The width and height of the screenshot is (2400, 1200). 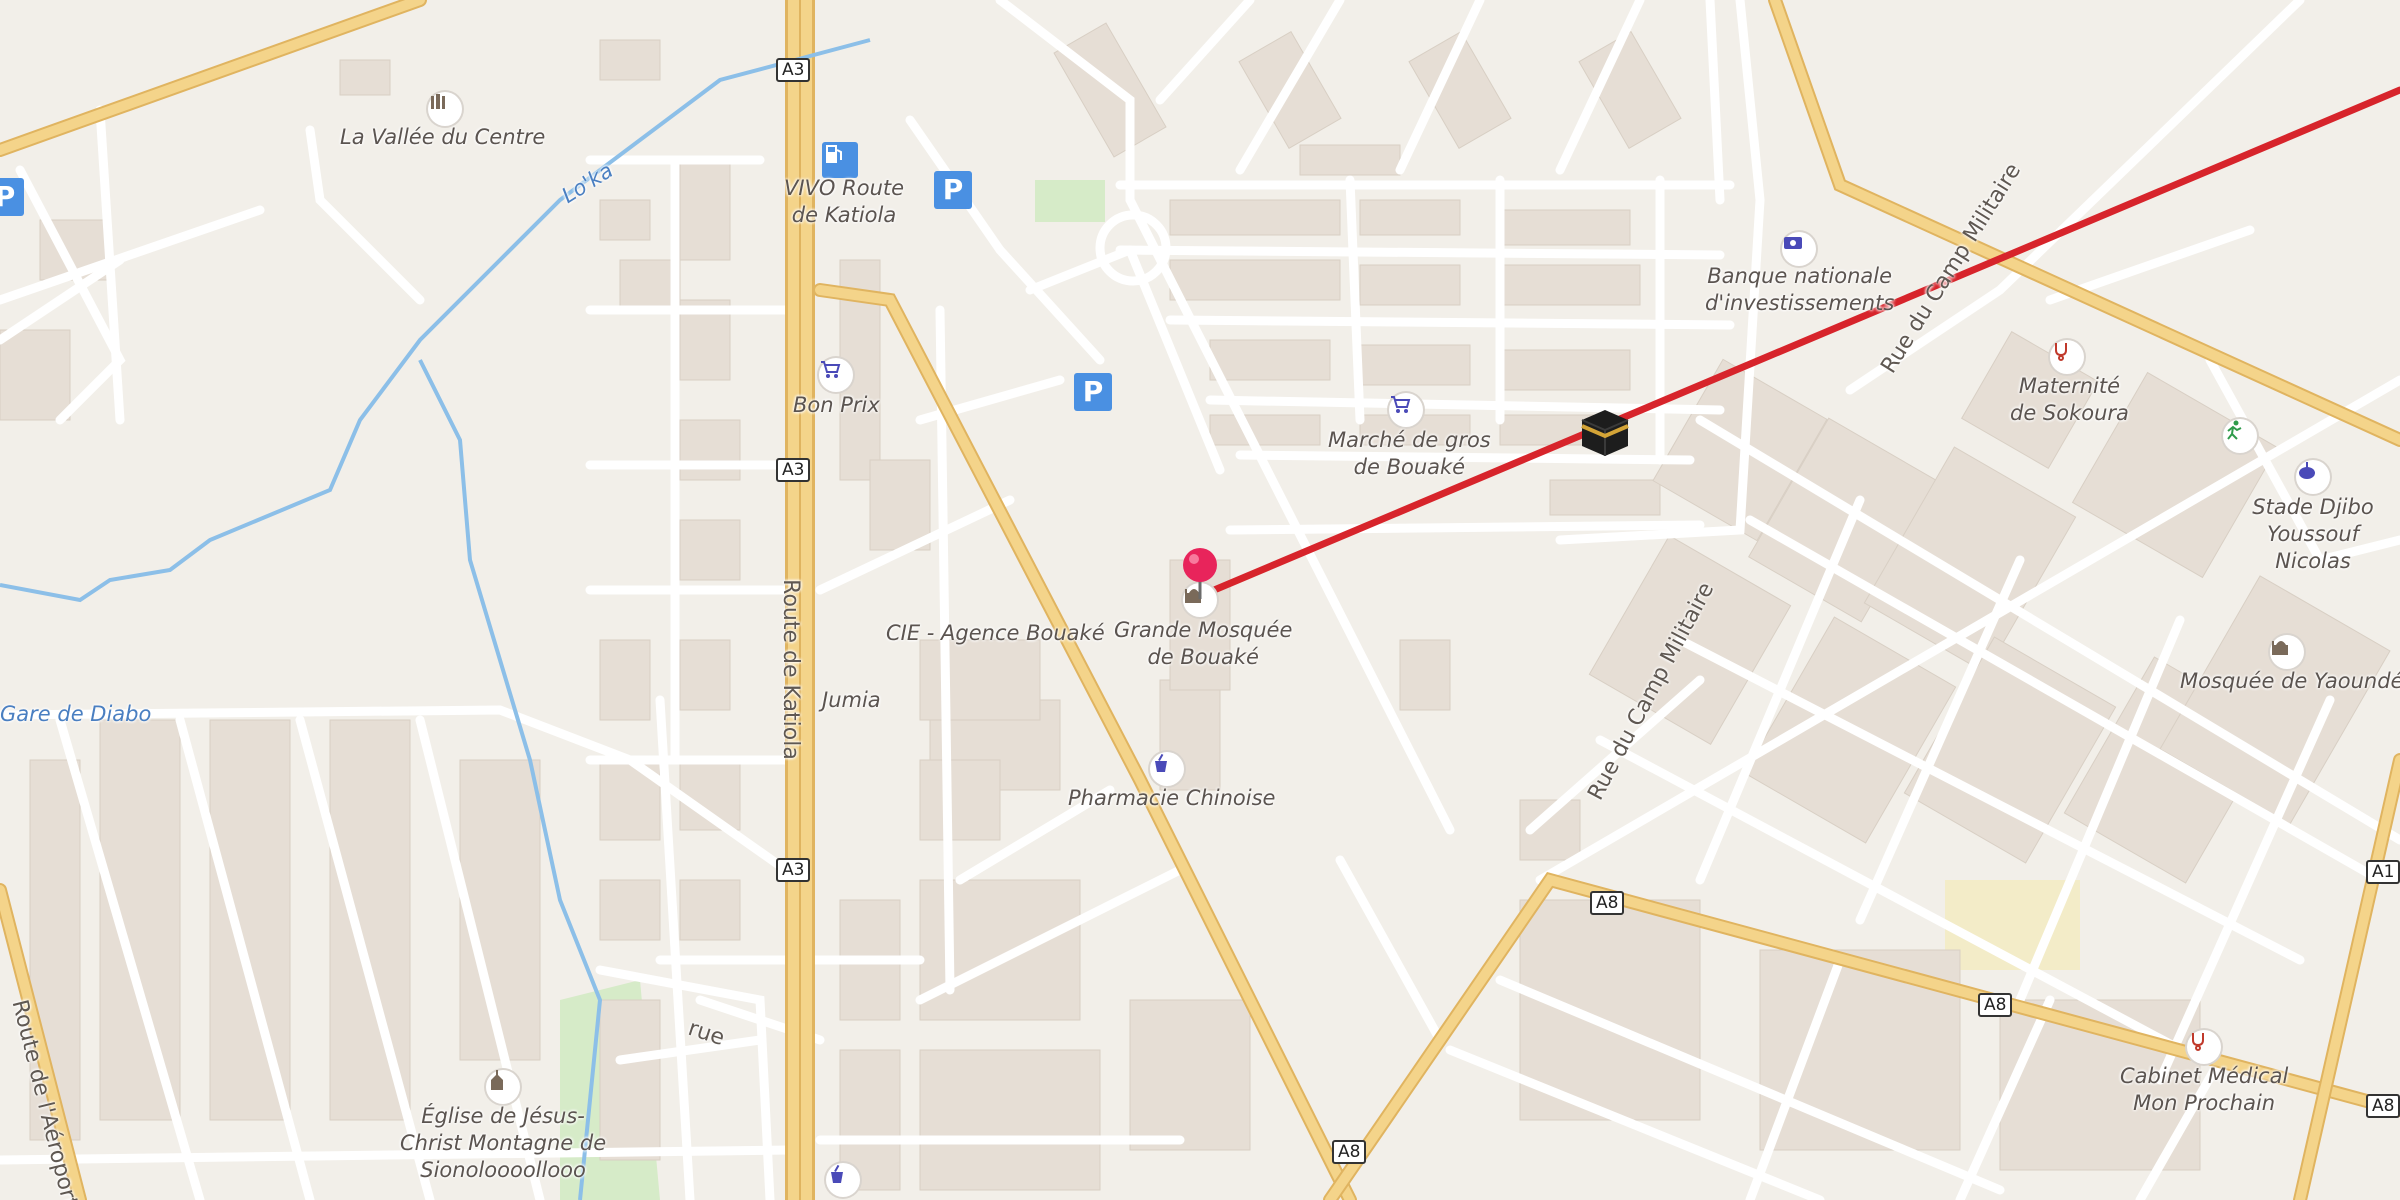 I want to click on bank-icon, so click(x=1799, y=249).